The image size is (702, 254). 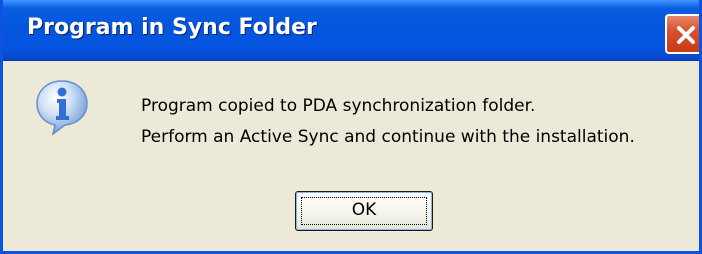 What do you see at coordinates (62, 108) in the screenshot?
I see `info-icon` at bounding box center [62, 108].